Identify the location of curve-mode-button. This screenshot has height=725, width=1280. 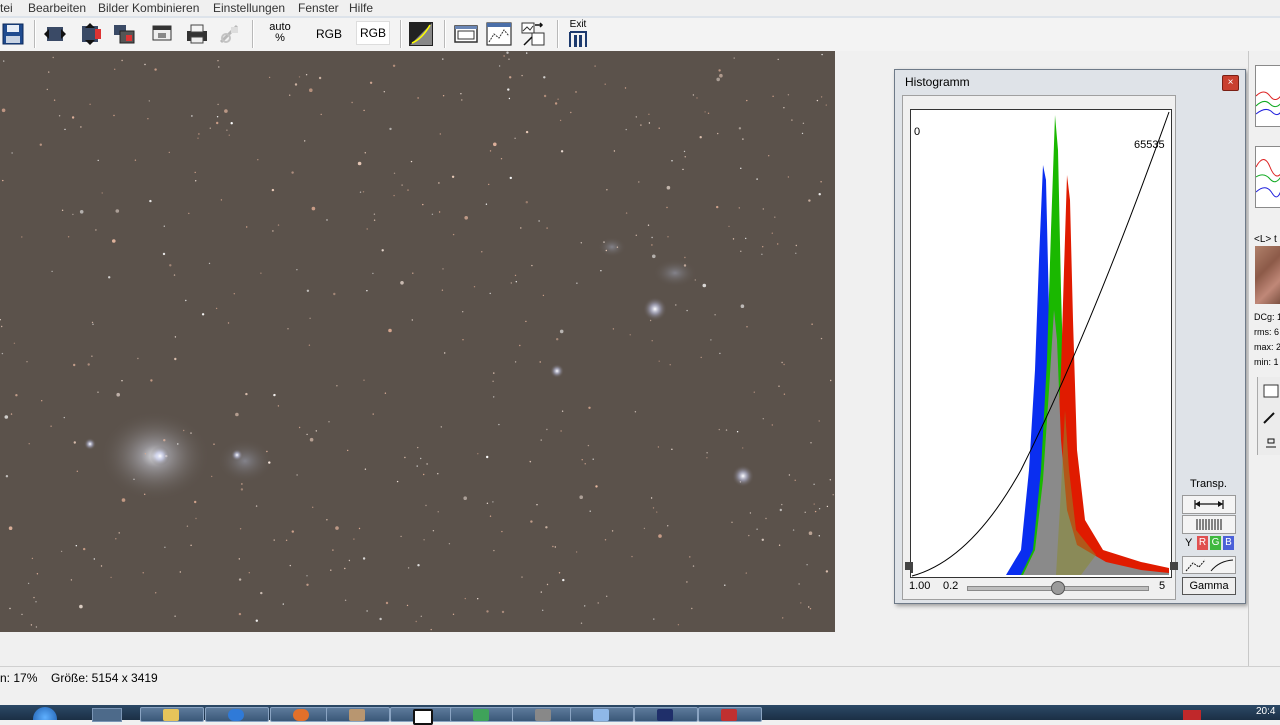
(1209, 565).